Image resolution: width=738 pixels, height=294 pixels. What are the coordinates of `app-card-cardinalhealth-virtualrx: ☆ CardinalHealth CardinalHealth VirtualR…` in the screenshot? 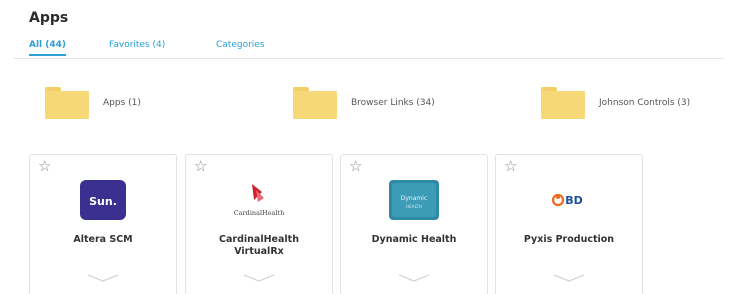 It's located at (259, 224).